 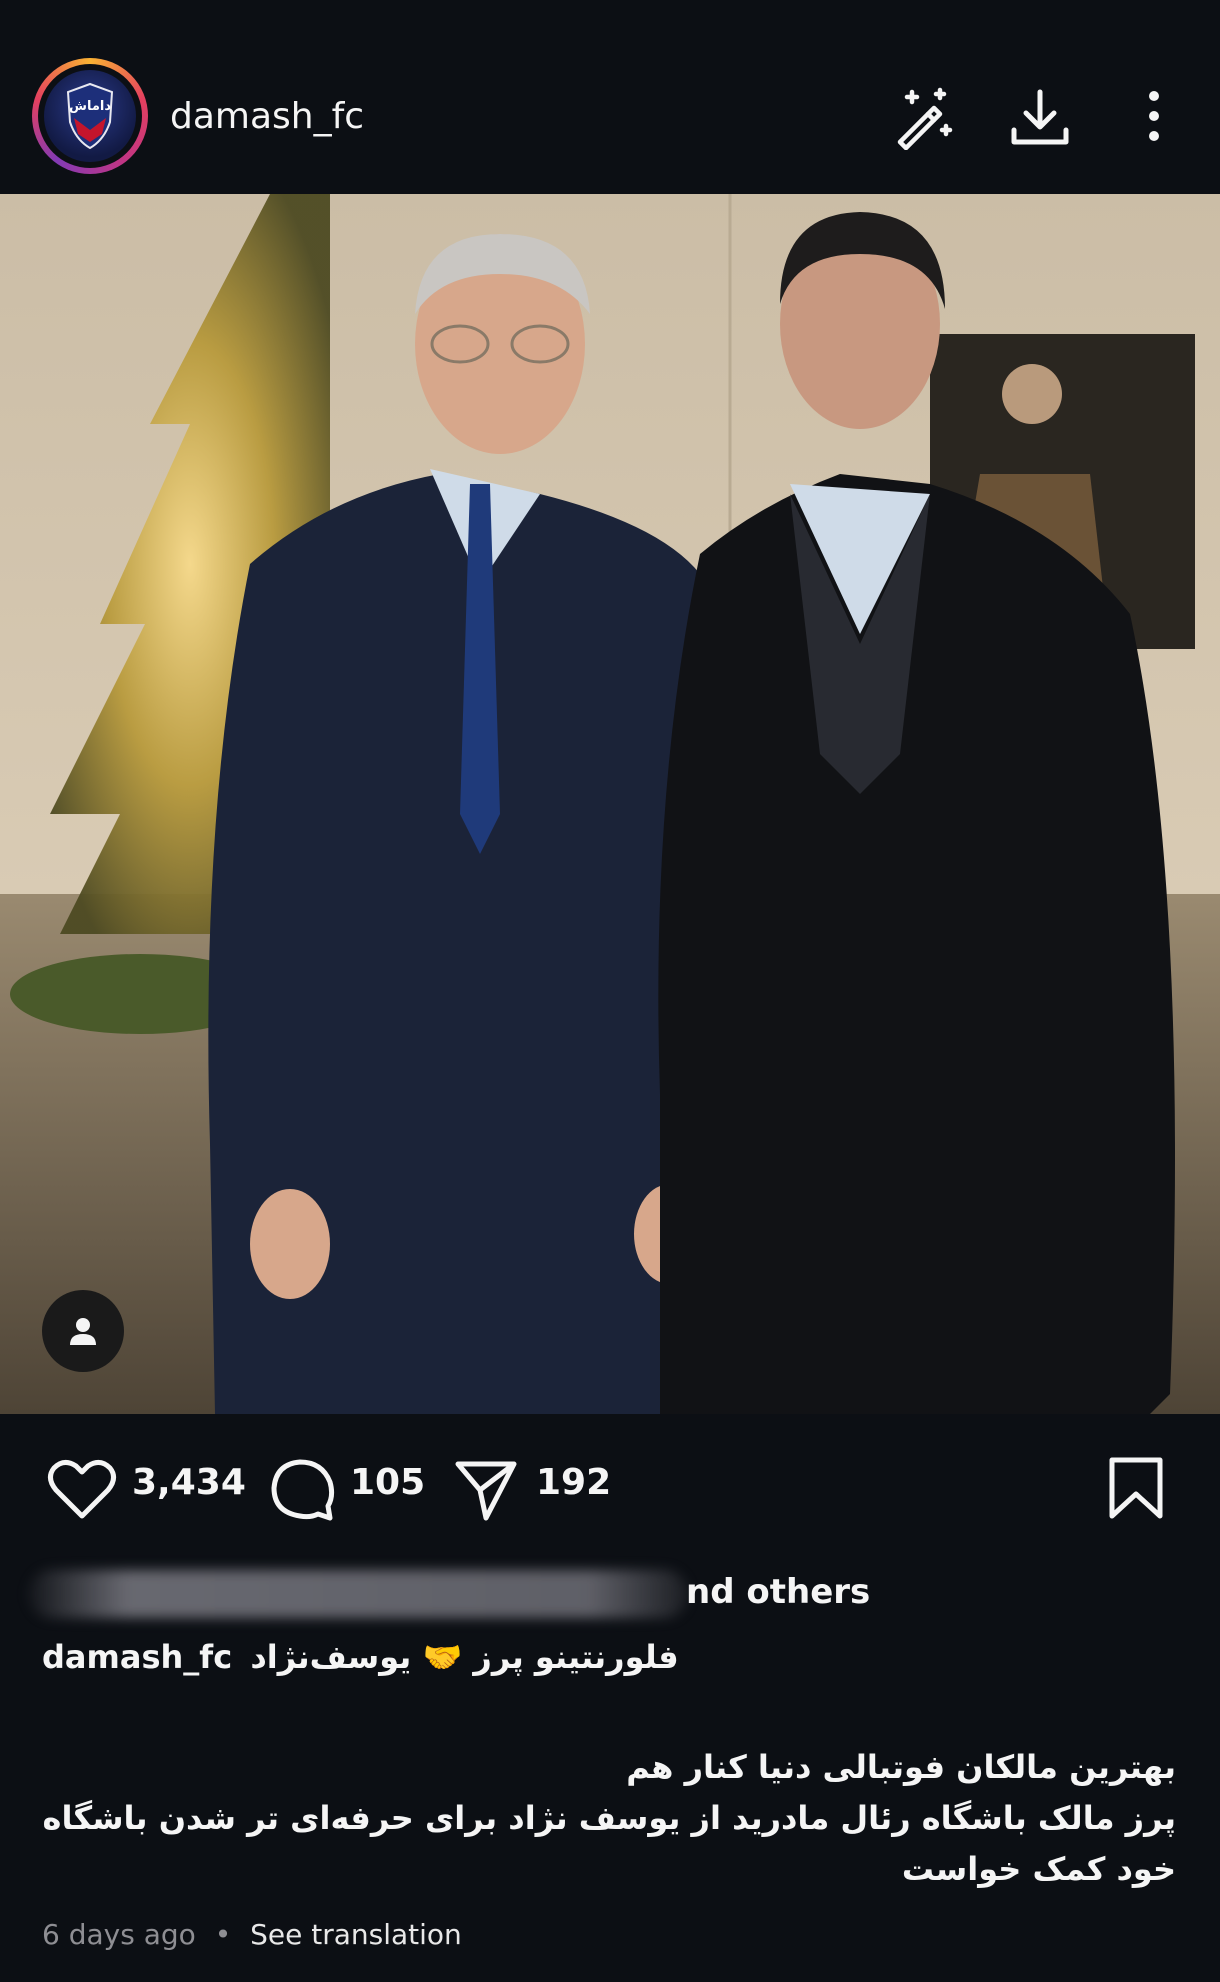 I want to click on post-meta: 6 days ago • See translation, so click(x=252, y=1934).